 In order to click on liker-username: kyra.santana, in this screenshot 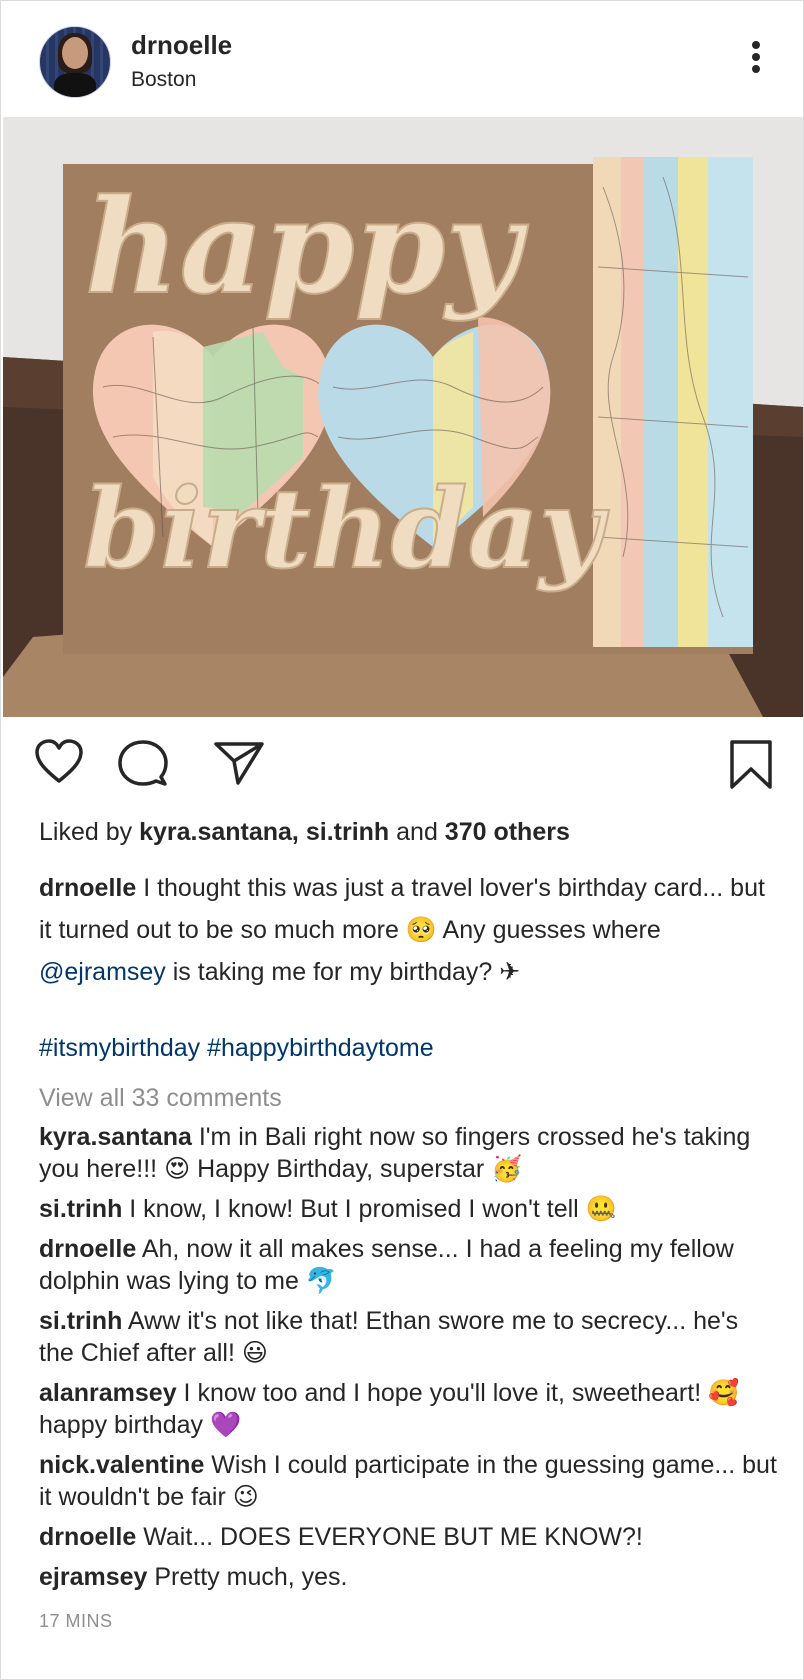, I will do `click(219, 832)`.